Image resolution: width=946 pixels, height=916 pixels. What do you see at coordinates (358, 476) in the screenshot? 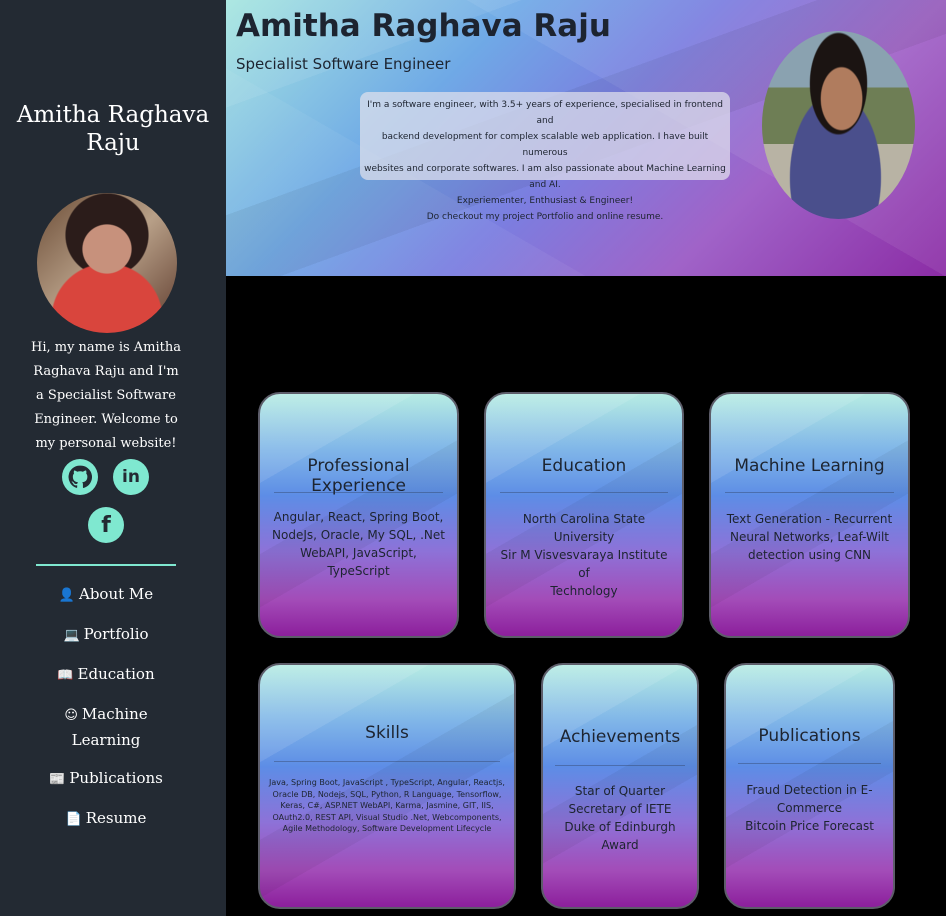
I see `card-title: Professional Experience` at bounding box center [358, 476].